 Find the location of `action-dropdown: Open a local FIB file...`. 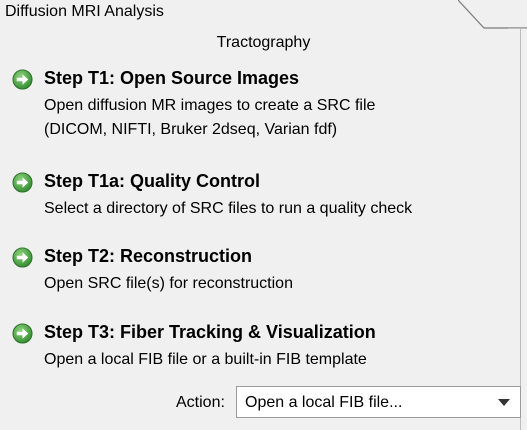

action-dropdown: Open a local FIB file... is located at coordinates (378, 402).